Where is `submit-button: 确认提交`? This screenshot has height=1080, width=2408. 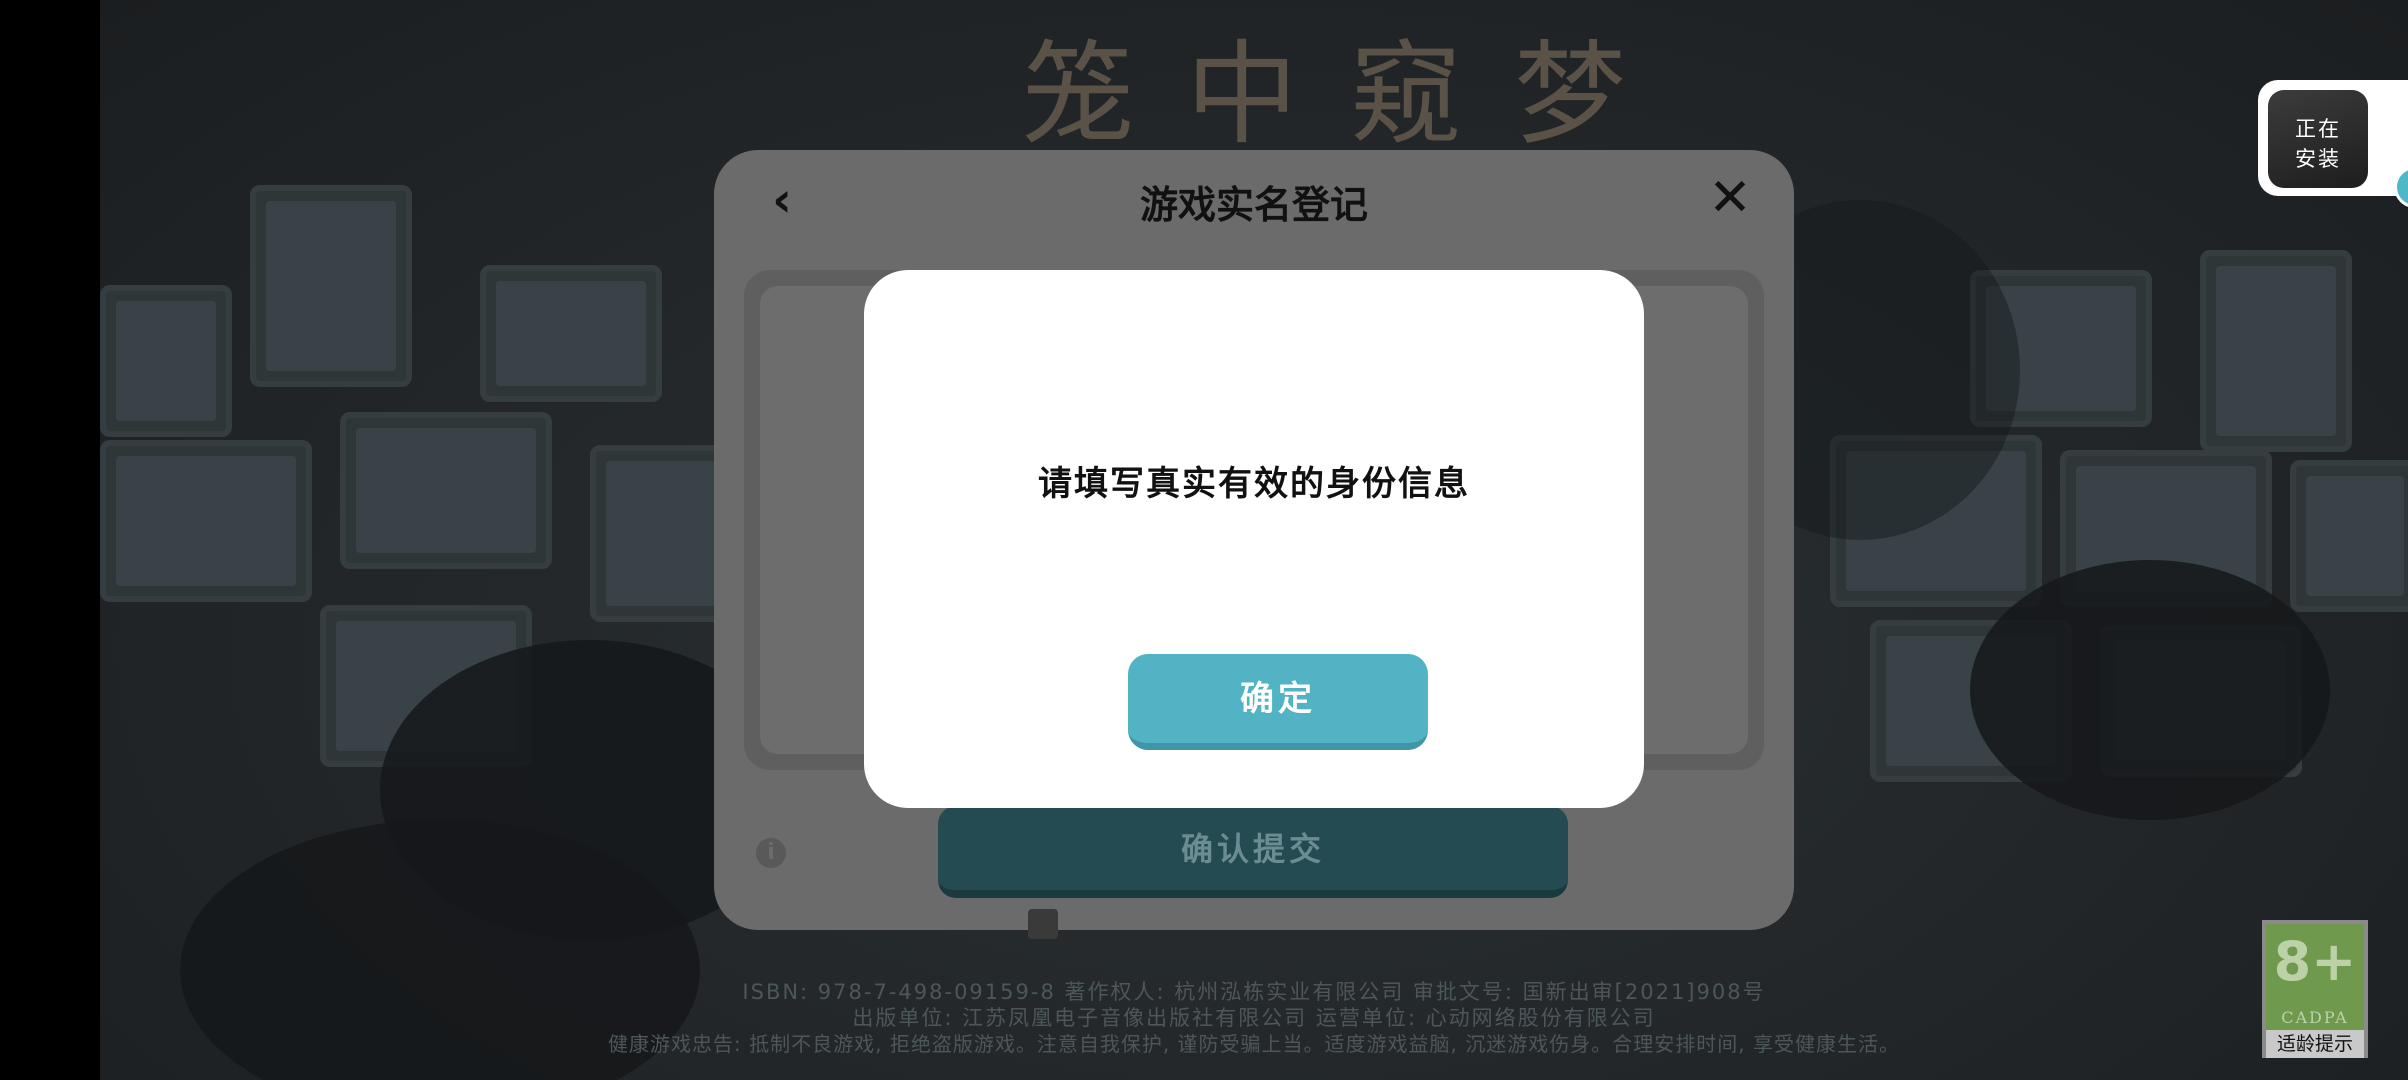
submit-button: 确认提交 is located at coordinates (1253, 852).